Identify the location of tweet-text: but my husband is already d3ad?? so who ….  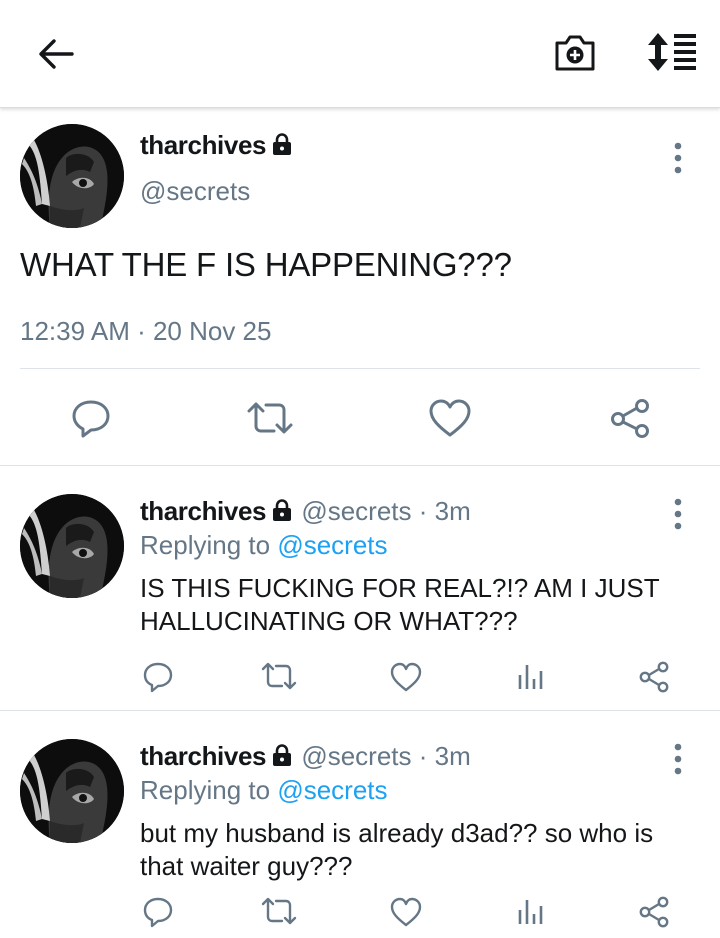
(397, 849).